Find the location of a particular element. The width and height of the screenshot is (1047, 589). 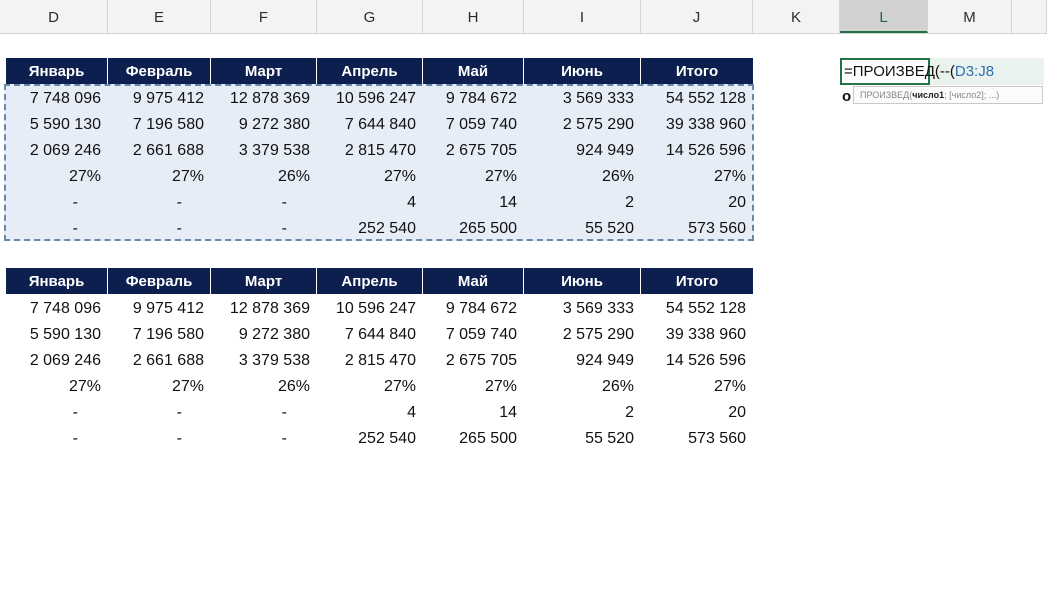

column-header-k: K is located at coordinates (796, 16).